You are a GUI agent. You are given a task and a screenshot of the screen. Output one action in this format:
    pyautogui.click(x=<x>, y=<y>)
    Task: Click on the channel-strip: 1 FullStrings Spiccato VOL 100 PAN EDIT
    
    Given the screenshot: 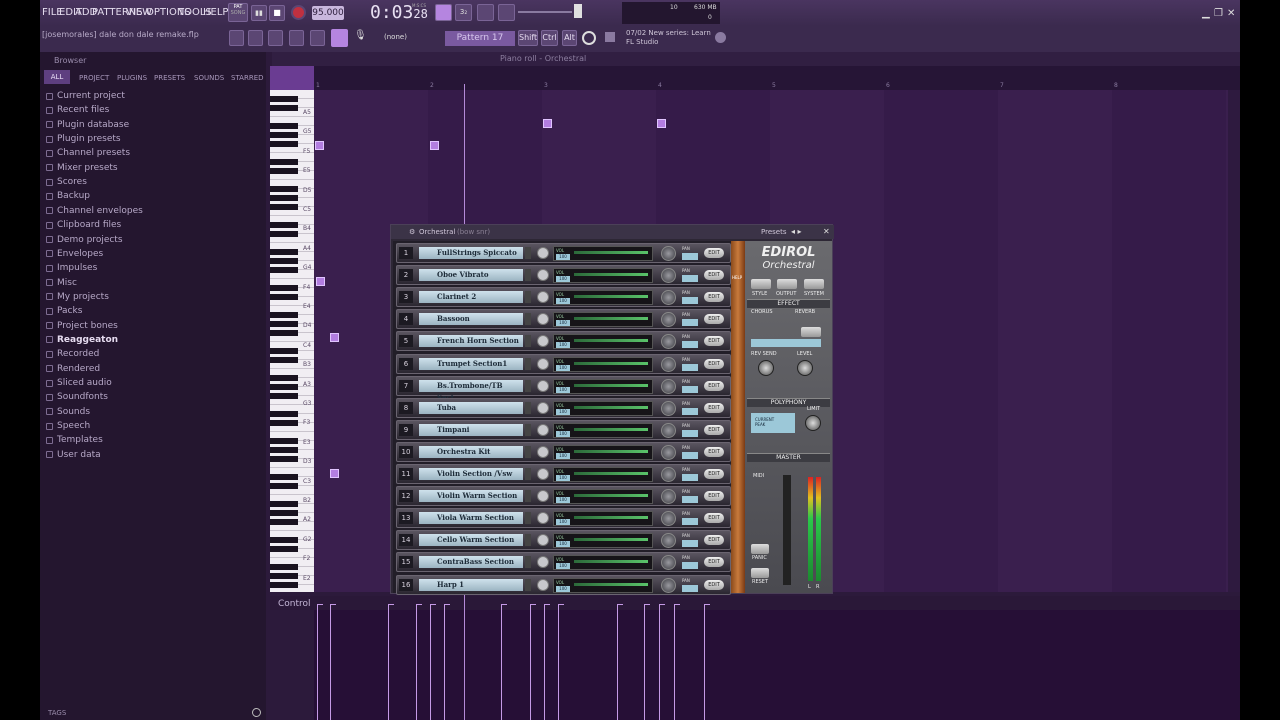 What is the action you would take?
    pyautogui.click(x=563, y=253)
    